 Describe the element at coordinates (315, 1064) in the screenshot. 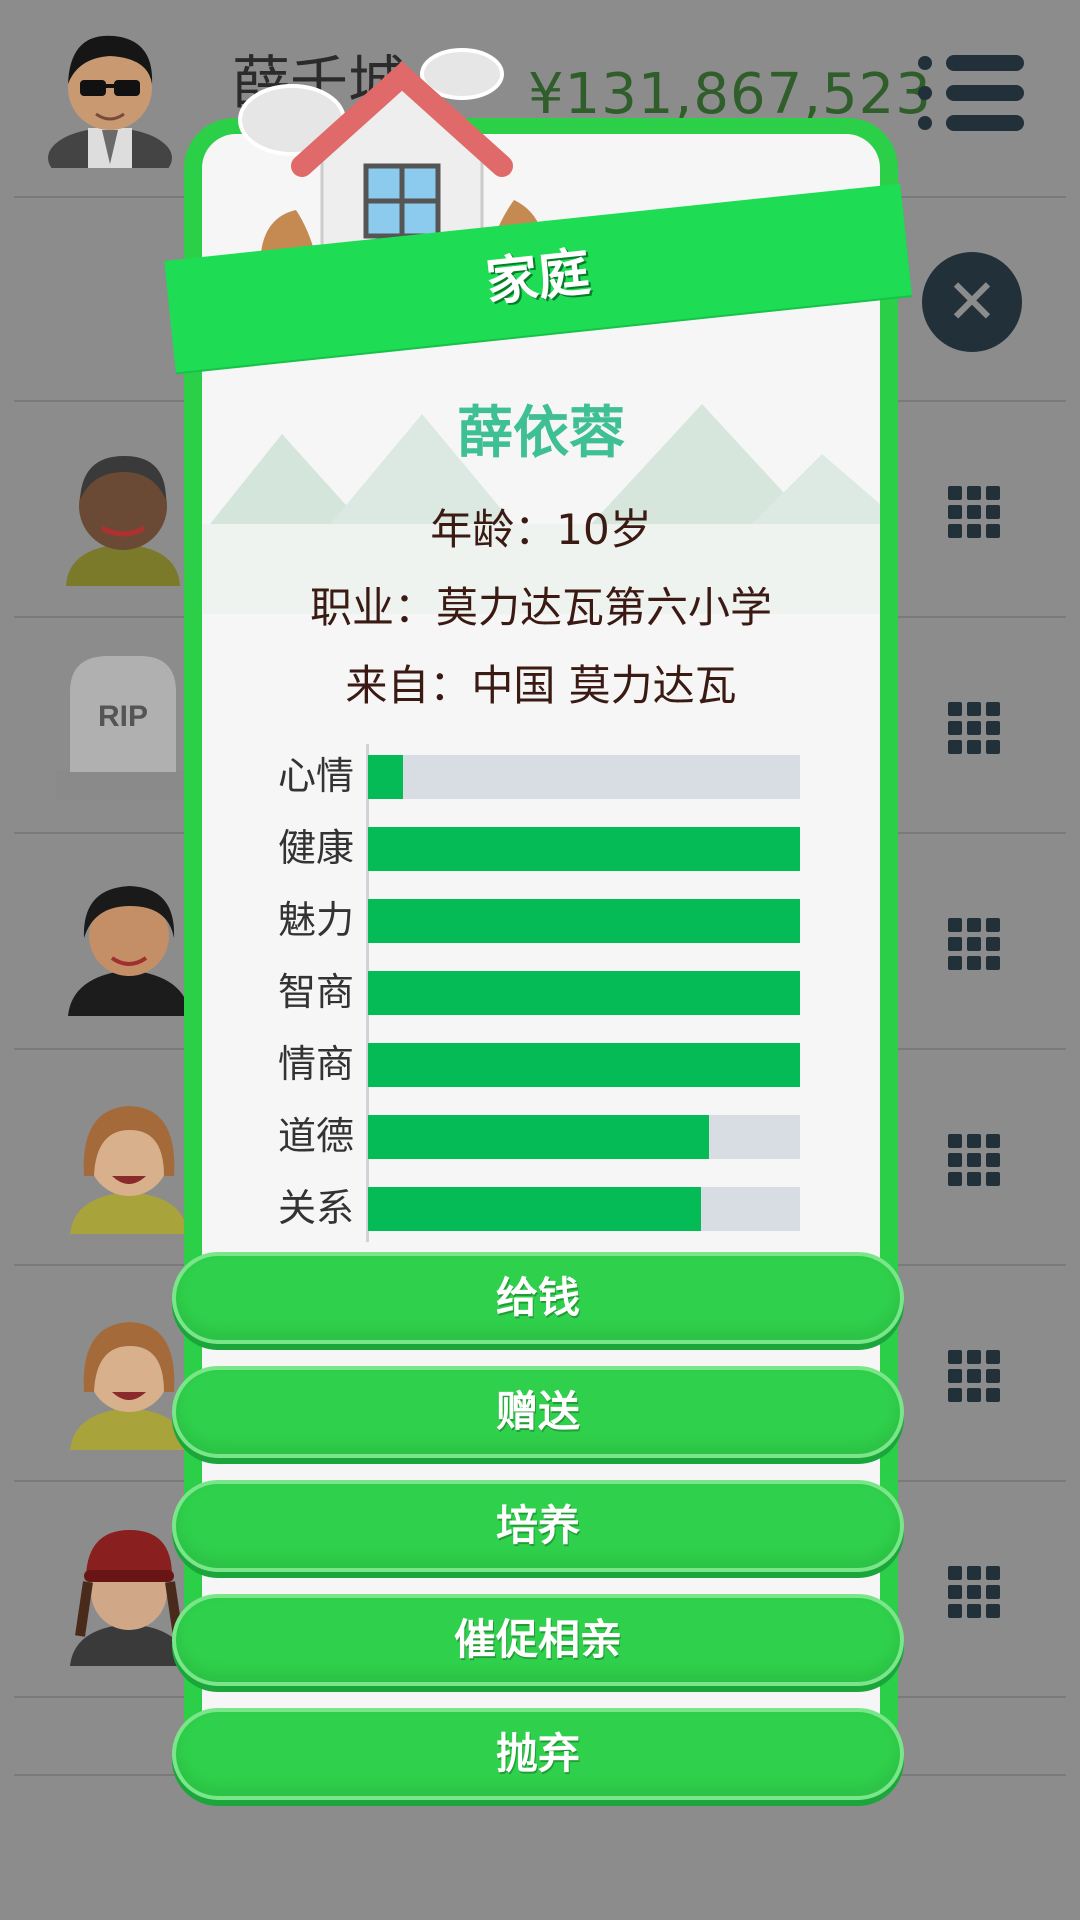

I see `stat-label: 情商` at that location.